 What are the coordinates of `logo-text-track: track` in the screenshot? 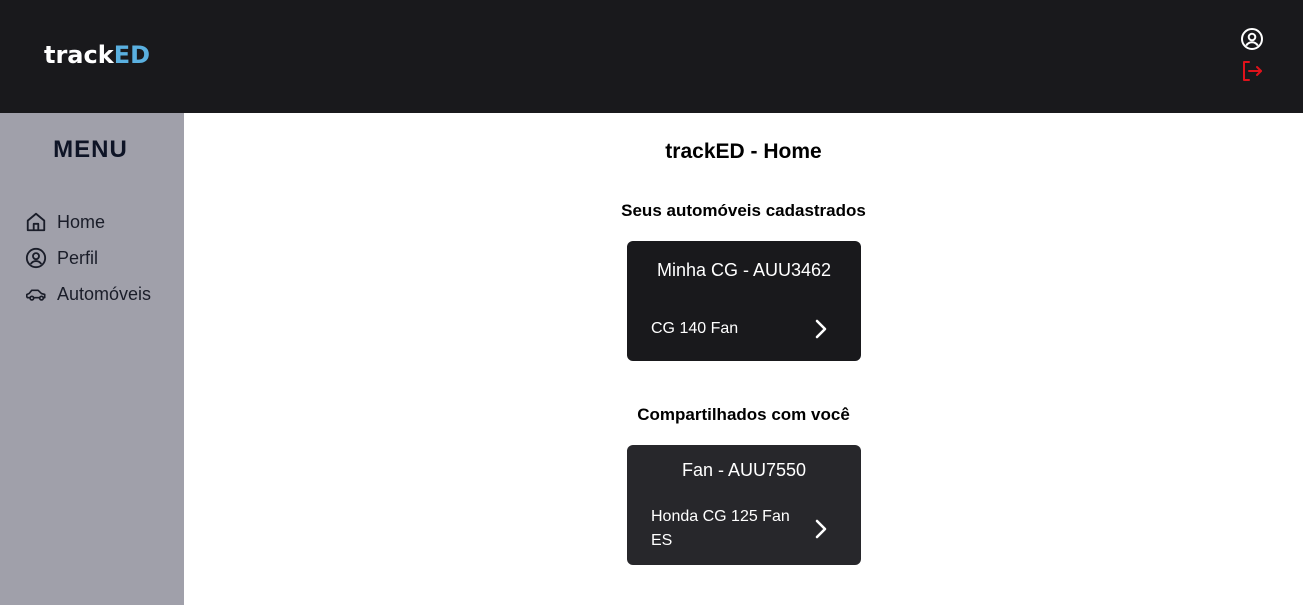 It's located at (79, 55).